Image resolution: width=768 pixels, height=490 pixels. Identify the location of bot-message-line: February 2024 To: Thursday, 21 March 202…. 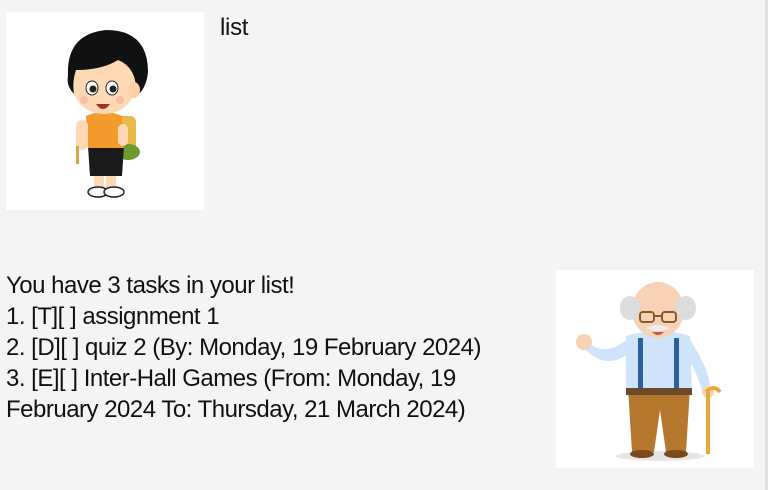
(236, 409).